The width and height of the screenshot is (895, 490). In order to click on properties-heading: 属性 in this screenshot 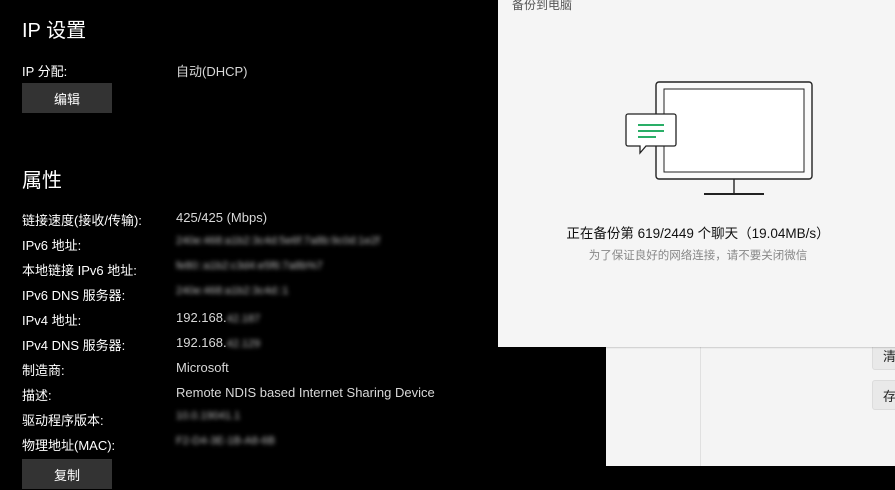, I will do `click(42, 181)`.